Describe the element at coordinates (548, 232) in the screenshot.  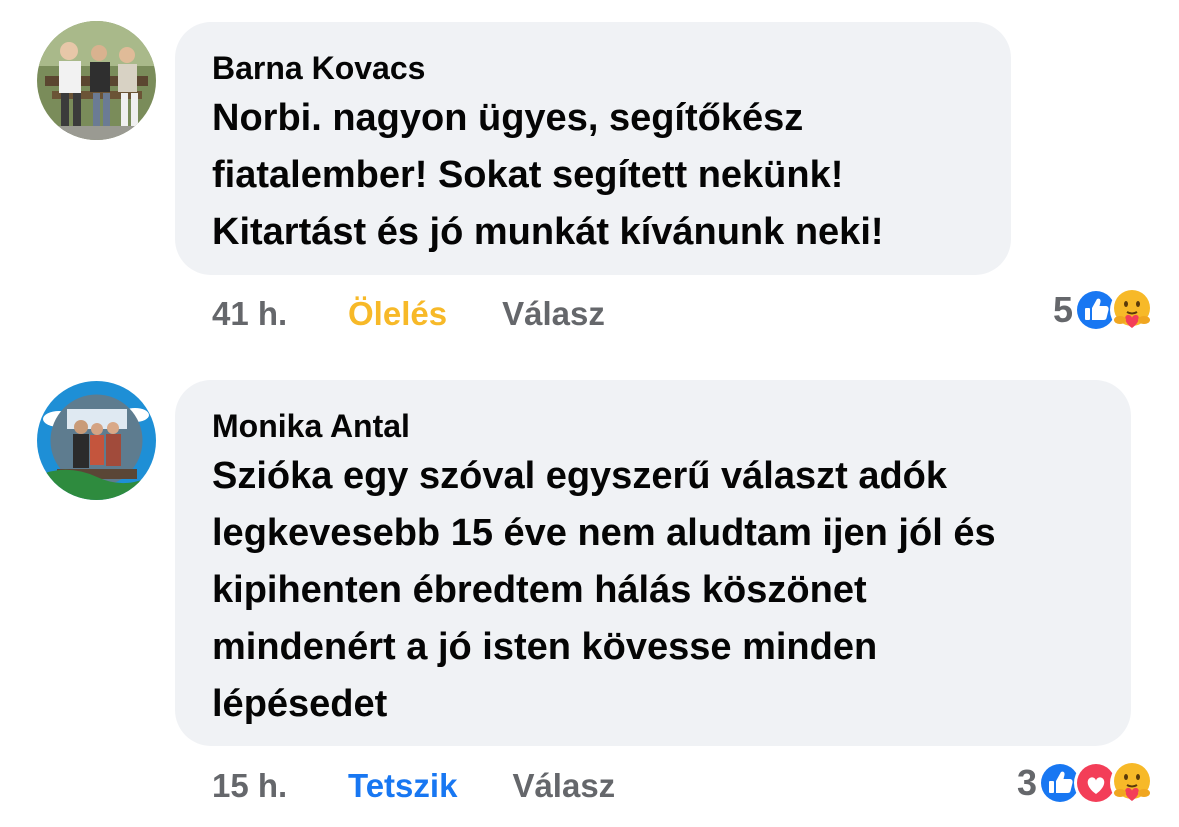
I see `comment-text-line: Kitartást és jó munkát kívánunk neki!` at that location.